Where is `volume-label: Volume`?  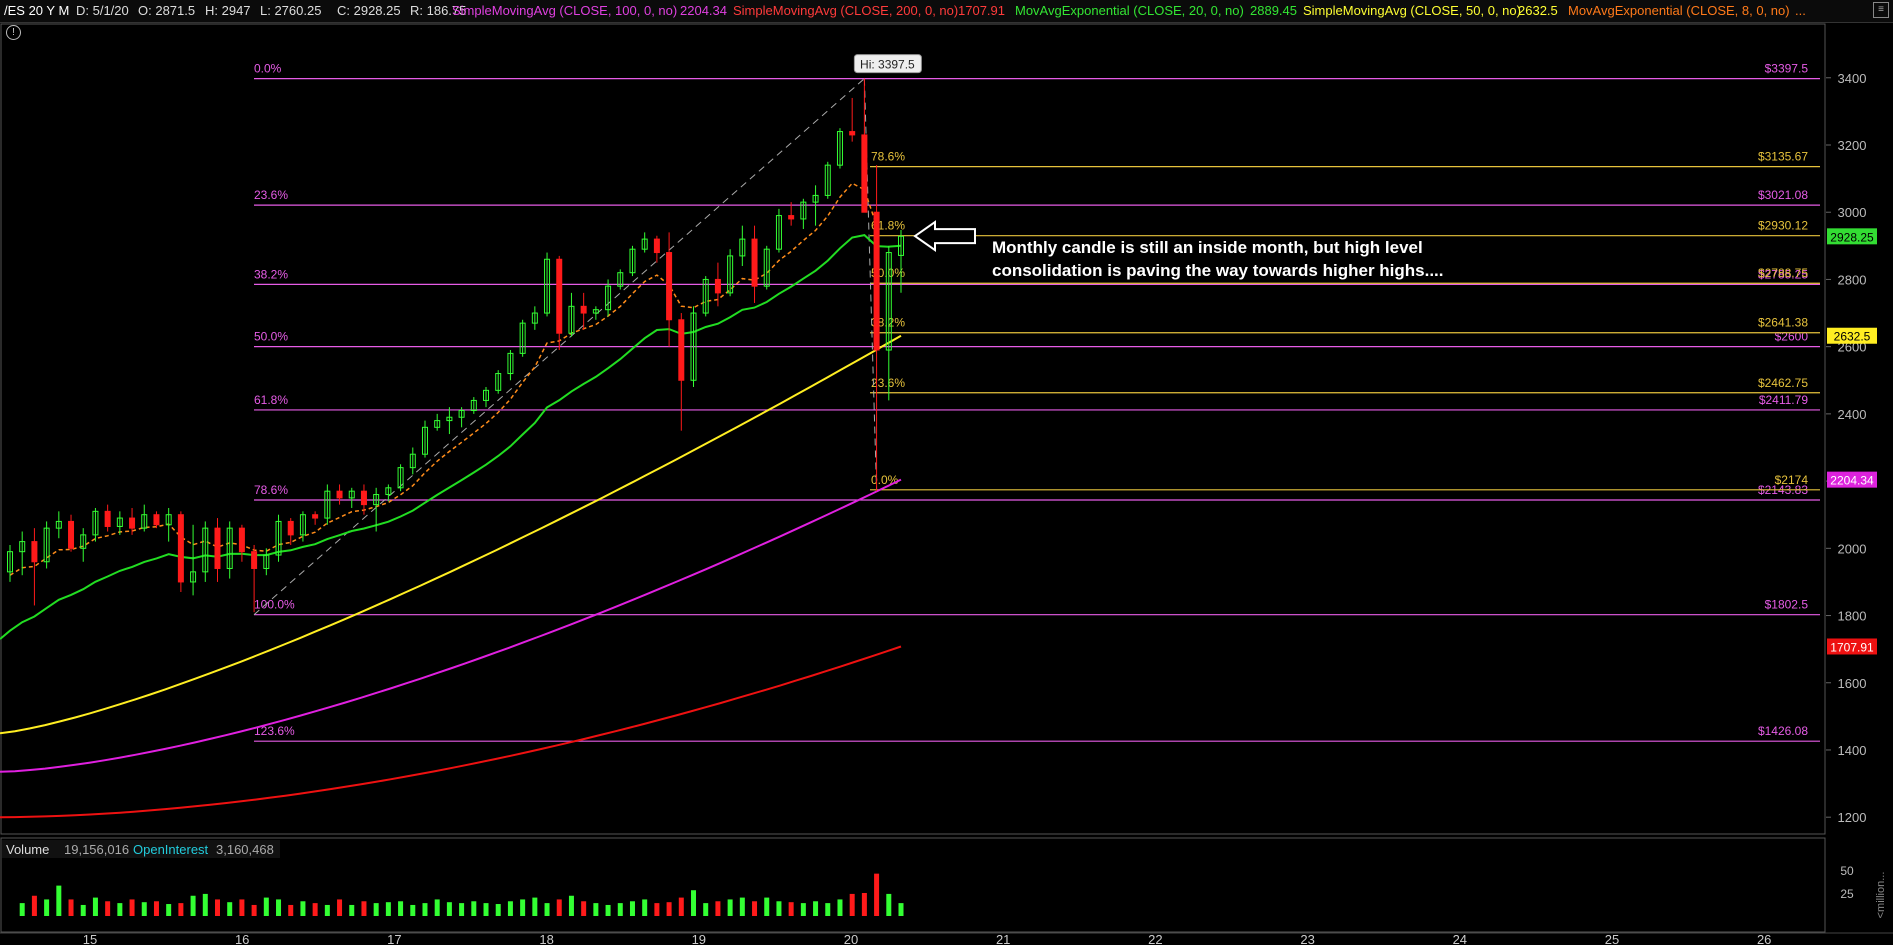 volume-label: Volume is located at coordinates (27, 849).